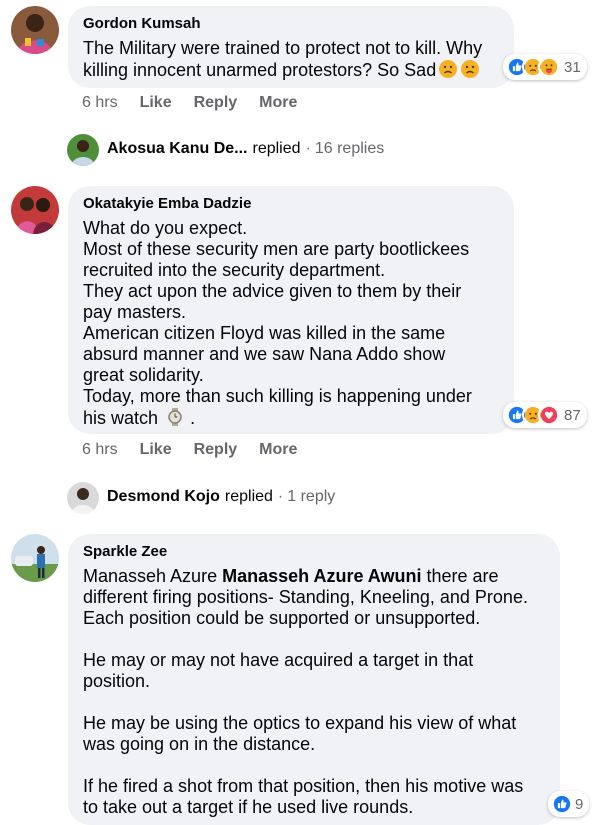  Describe the element at coordinates (83, 498) in the screenshot. I see `avatar-desmond-kojo` at that location.